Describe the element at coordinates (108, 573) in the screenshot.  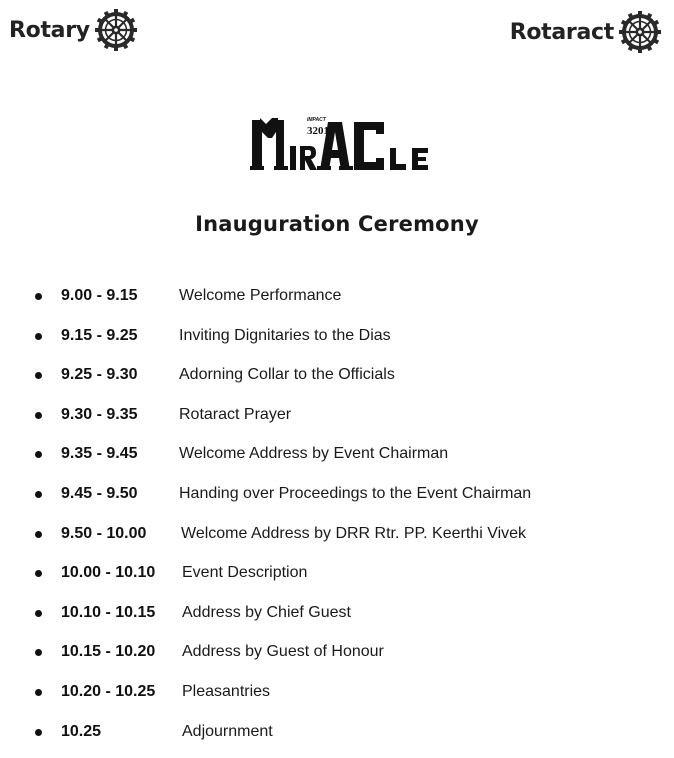
I see `schedule-time: 10.00 - 10.10` at that location.